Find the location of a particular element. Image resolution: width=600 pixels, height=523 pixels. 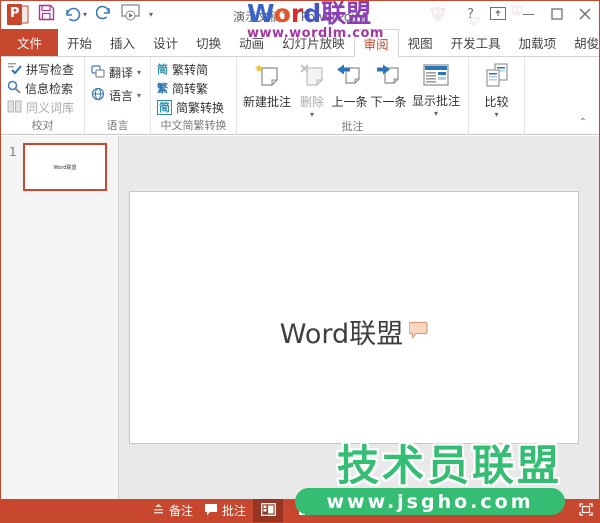

normal-view-button is located at coordinates (268, 510).